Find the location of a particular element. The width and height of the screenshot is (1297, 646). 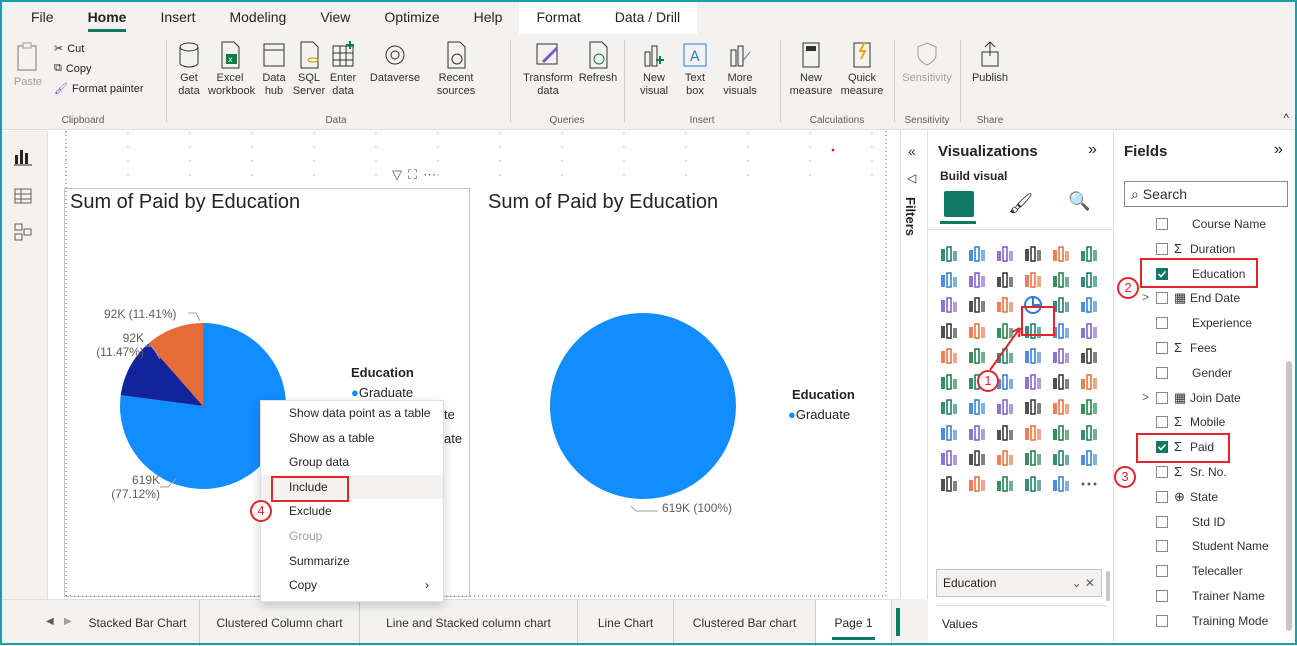

card-visual-icon is located at coordinates (1089, 331).